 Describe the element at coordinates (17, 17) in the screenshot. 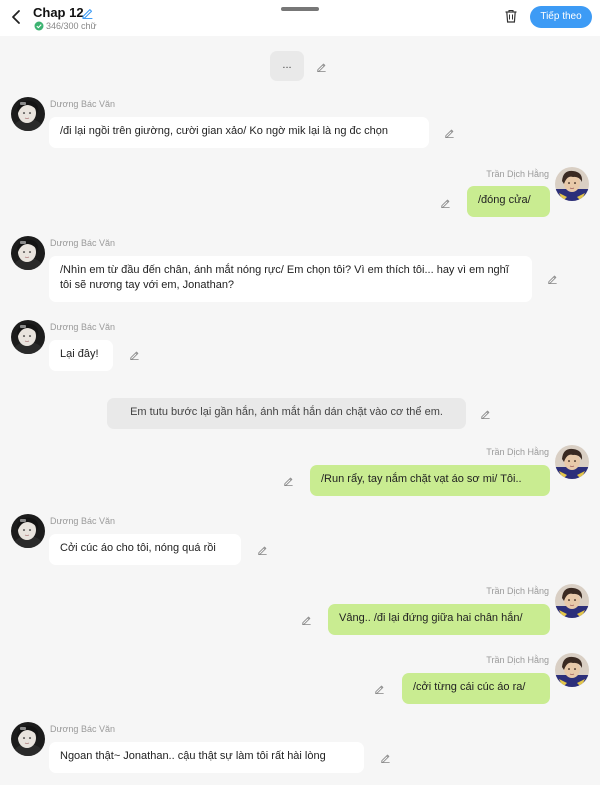

I see `back-arrow-icon` at that location.